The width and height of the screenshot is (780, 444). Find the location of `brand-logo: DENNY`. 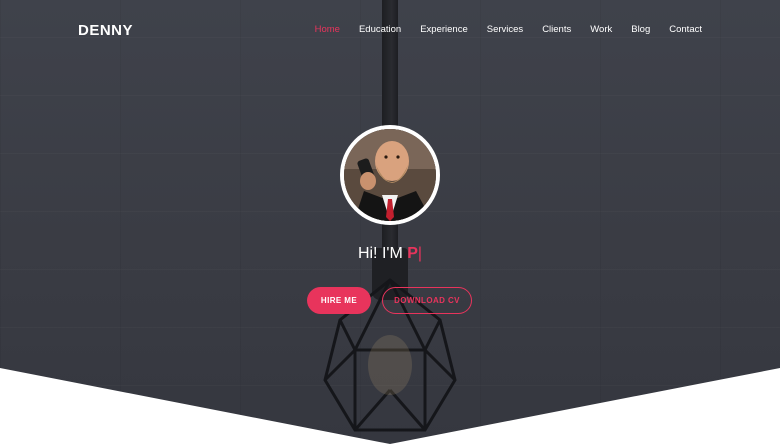

brand-logo: DENNY is located at coordinates (105, 30).